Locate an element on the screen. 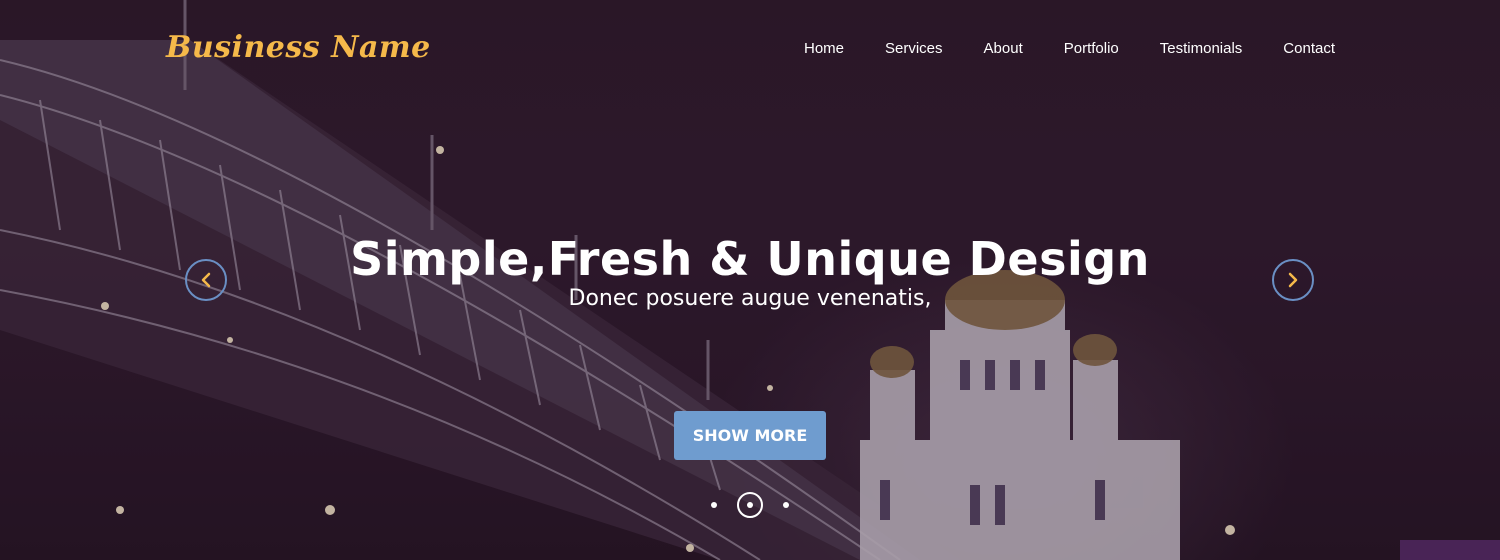  hero-headline: Simple,Fresh & Unique Design is located at coordinates (750, 259).